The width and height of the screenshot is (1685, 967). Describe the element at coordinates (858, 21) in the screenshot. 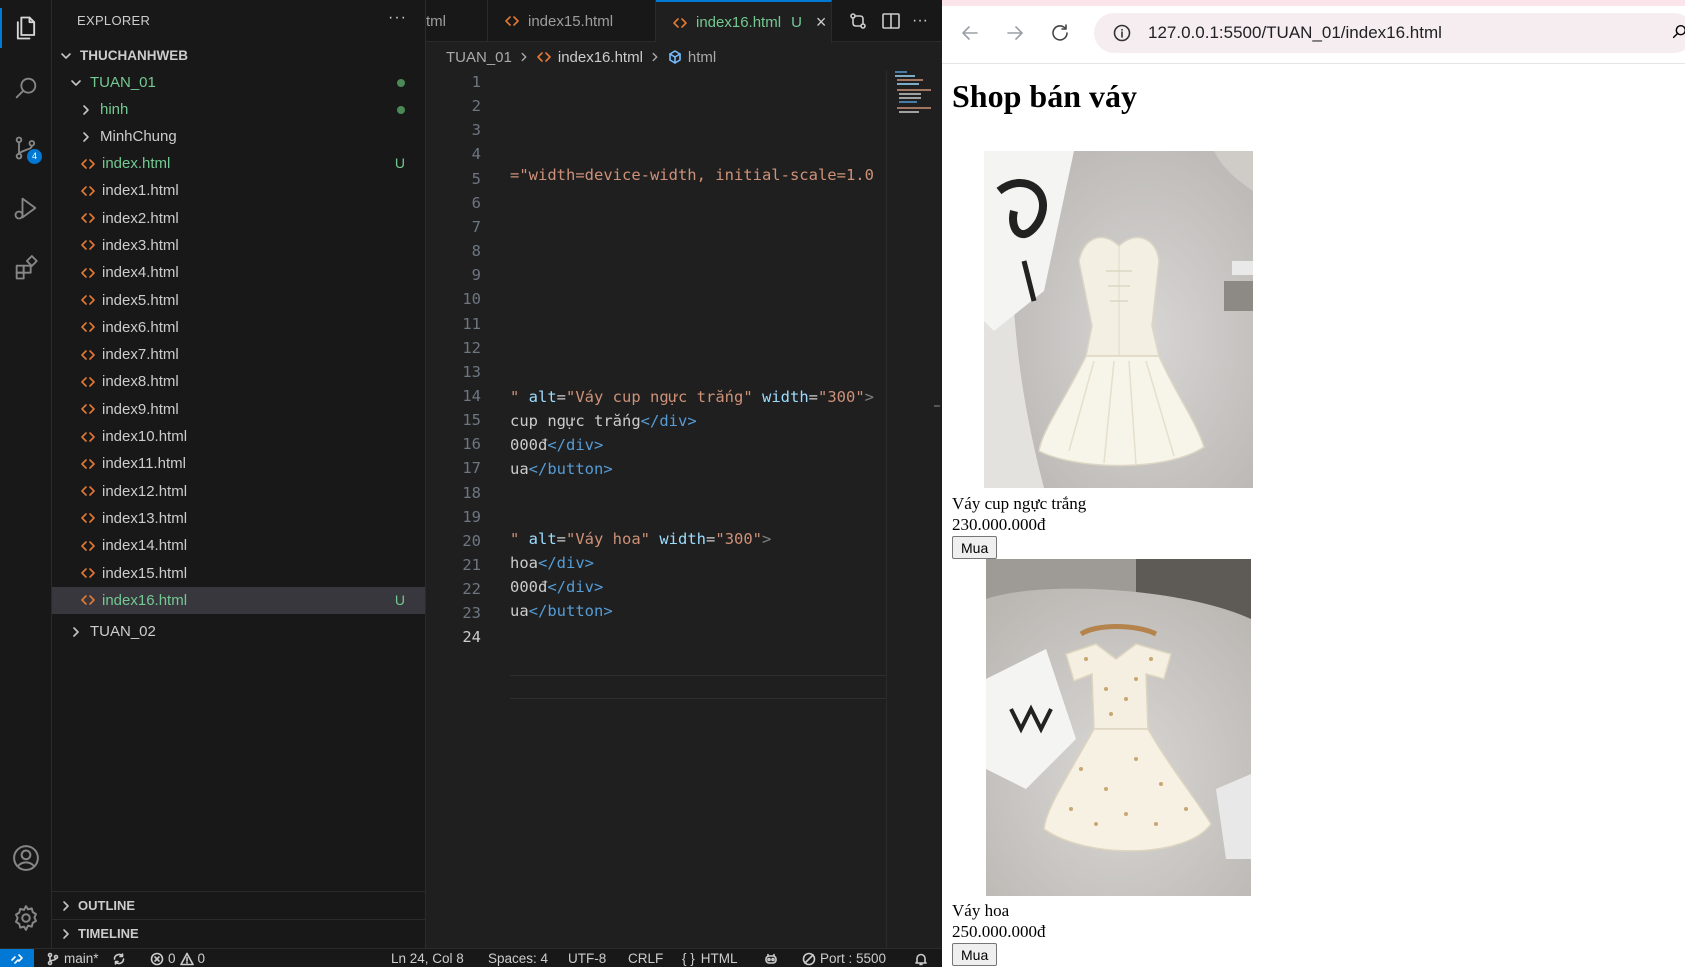

I see `compare-changes-icon` at that location.